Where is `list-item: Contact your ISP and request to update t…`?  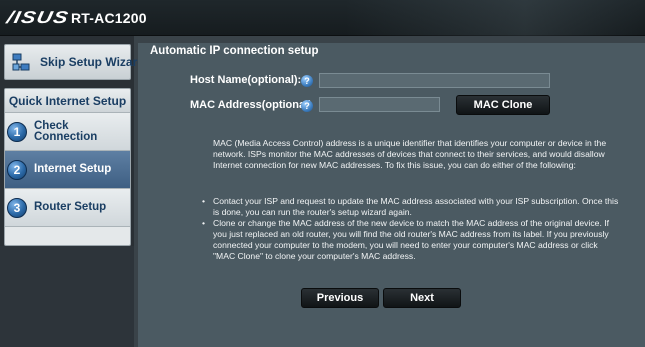
list-item: Contact your ISP and request to update t… is located at coordinates (410, 207).